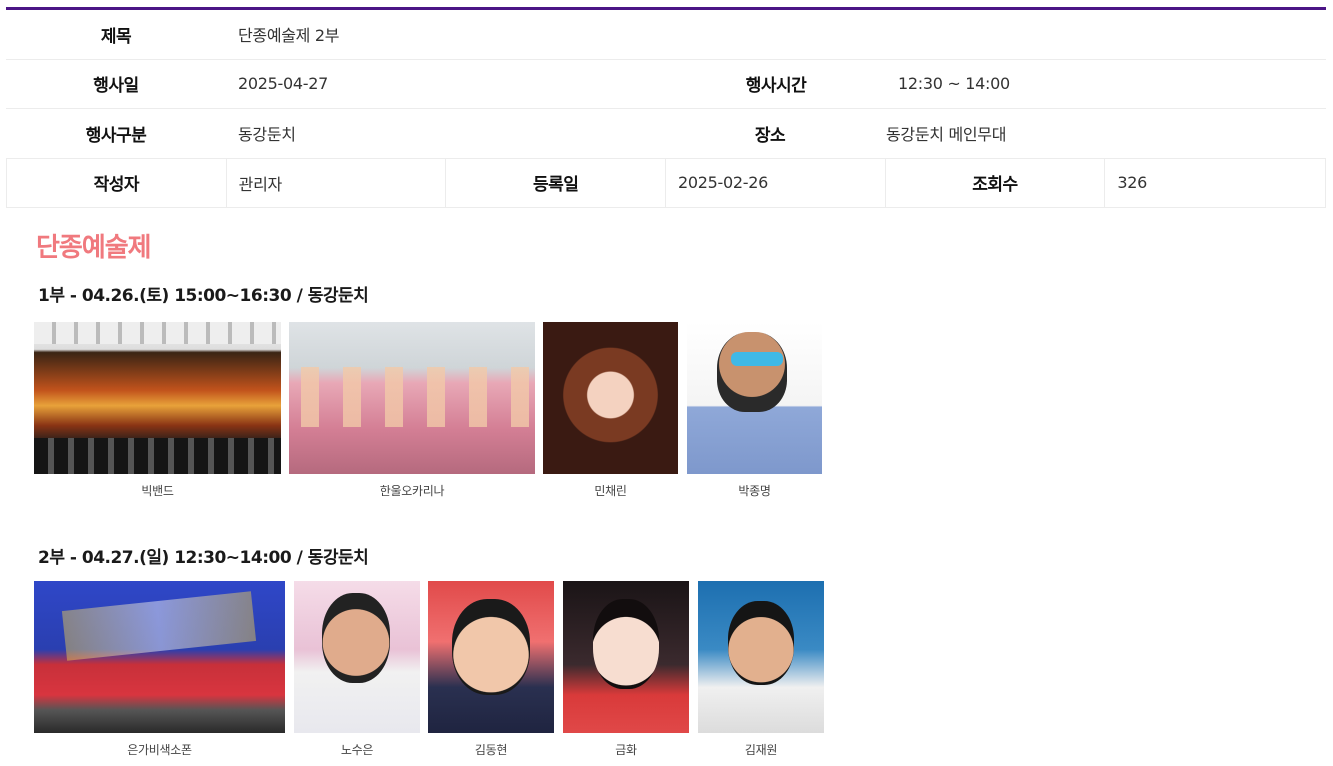 The height and width of the screenshot is (766, 1333). What do you see at coordinates (357, 750) in the screenshot?
I see `performer-caption: 노수은` at bounding box center [357, 750].